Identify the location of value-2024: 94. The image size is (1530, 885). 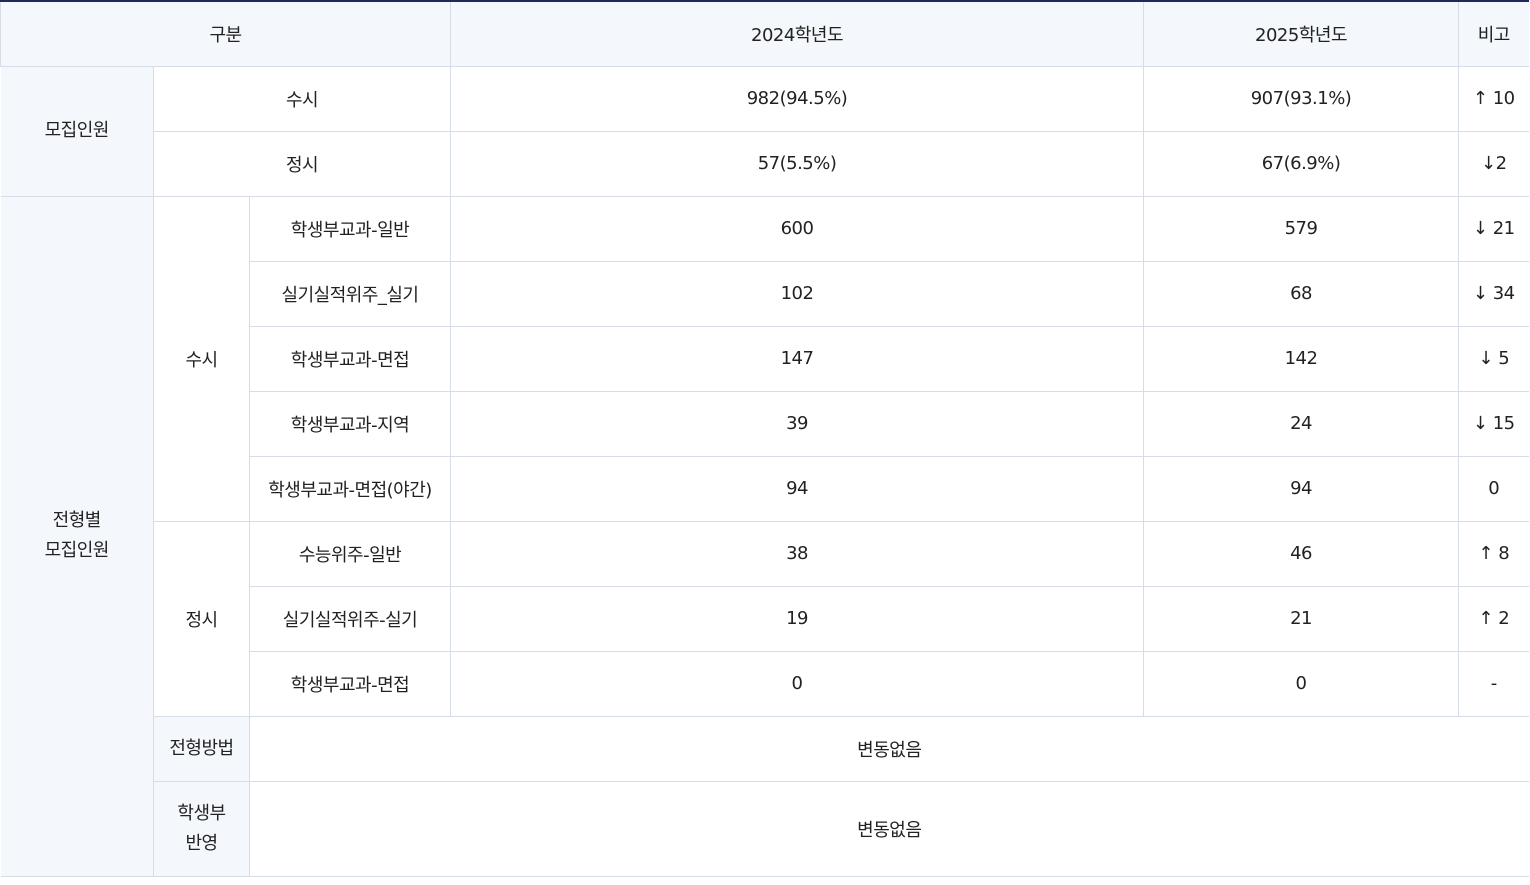
(797, 488).